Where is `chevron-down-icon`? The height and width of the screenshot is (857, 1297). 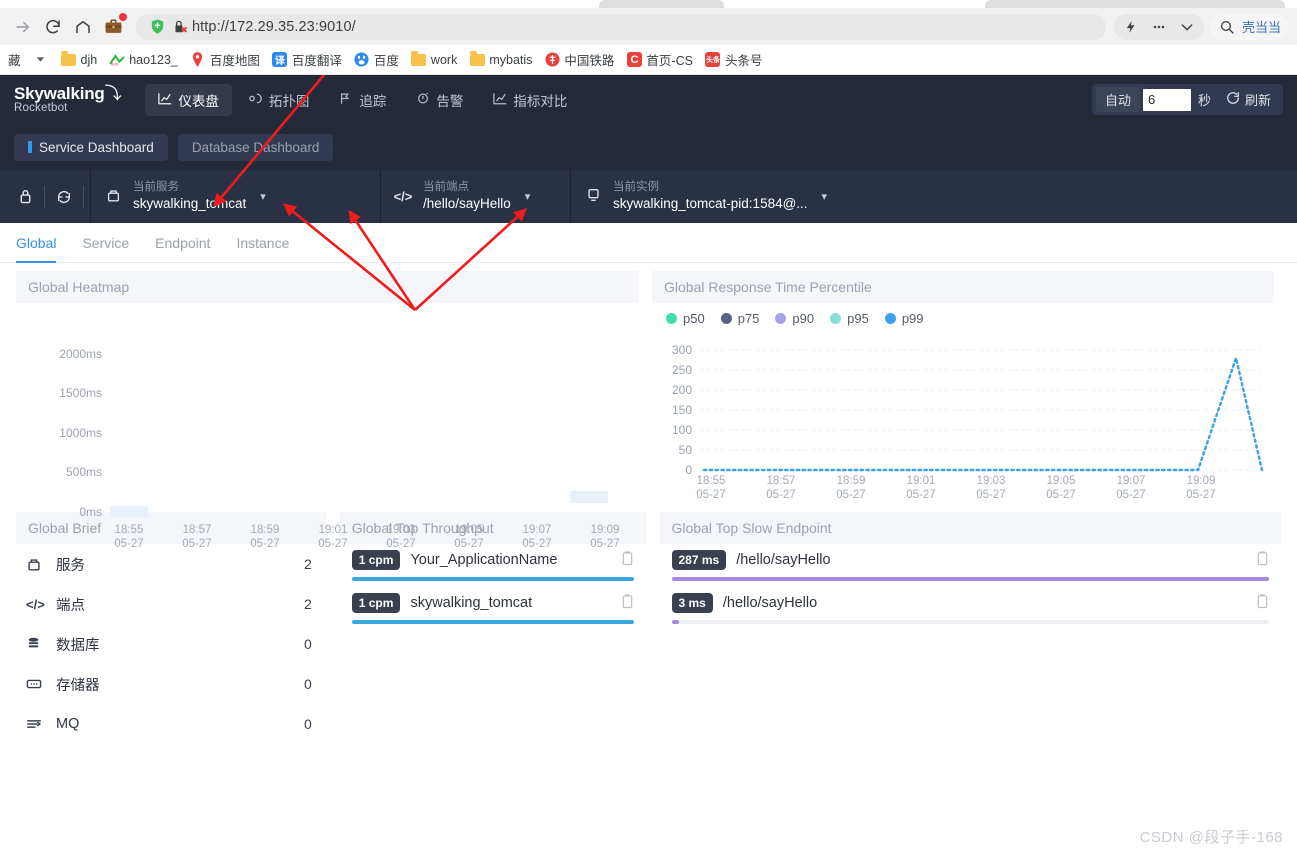
chevron-down-icon is located at coordinates (1187, 27).